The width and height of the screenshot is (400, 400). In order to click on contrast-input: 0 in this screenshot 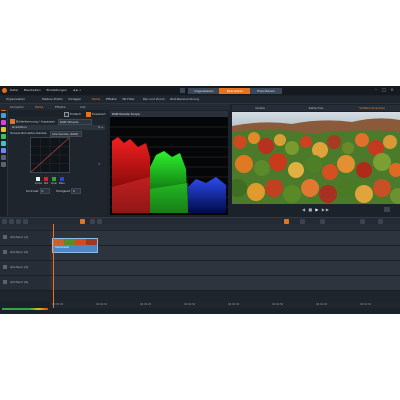, I will do `click(44, 191)`.